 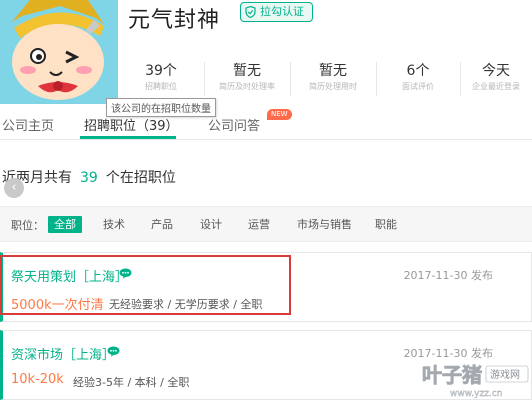 I want to click on stat-last-login: 今天 企业最近登录, so click(x=496, y=79).